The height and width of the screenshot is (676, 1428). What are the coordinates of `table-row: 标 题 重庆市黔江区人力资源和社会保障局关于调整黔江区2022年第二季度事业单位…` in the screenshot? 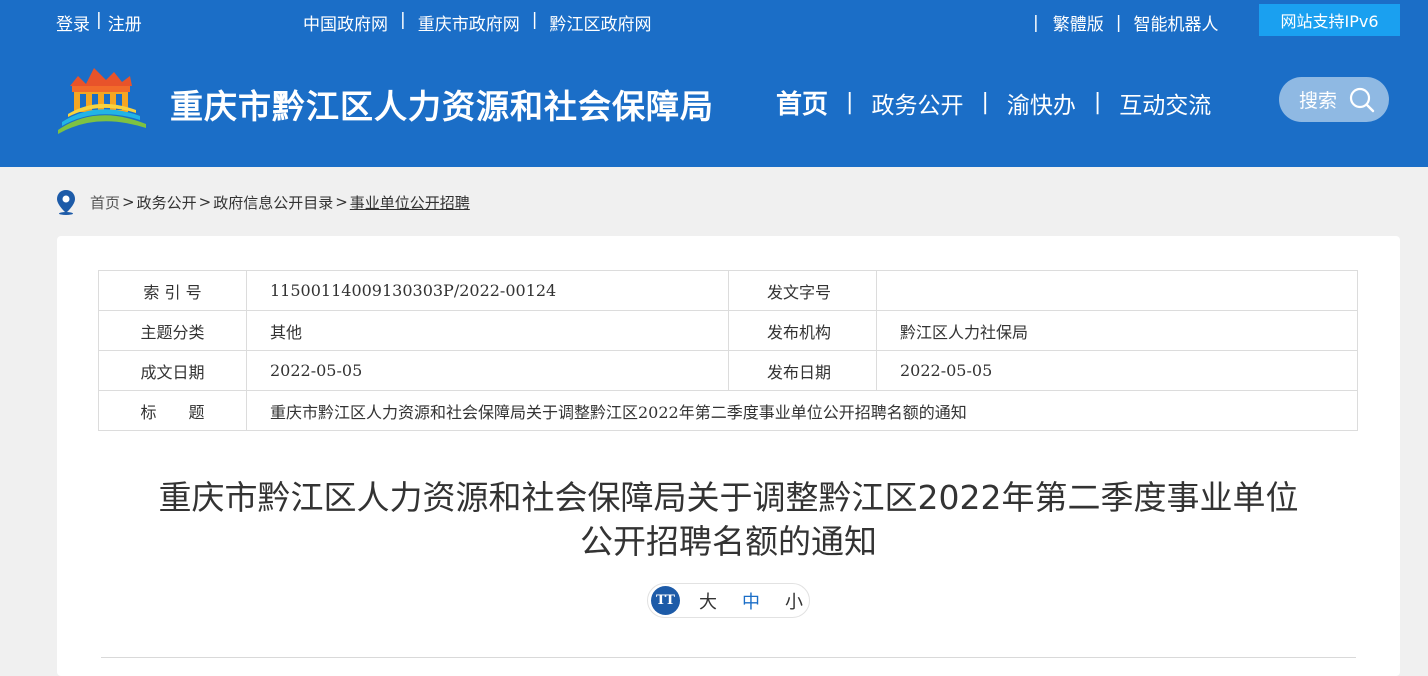 It's located at (728, 410).